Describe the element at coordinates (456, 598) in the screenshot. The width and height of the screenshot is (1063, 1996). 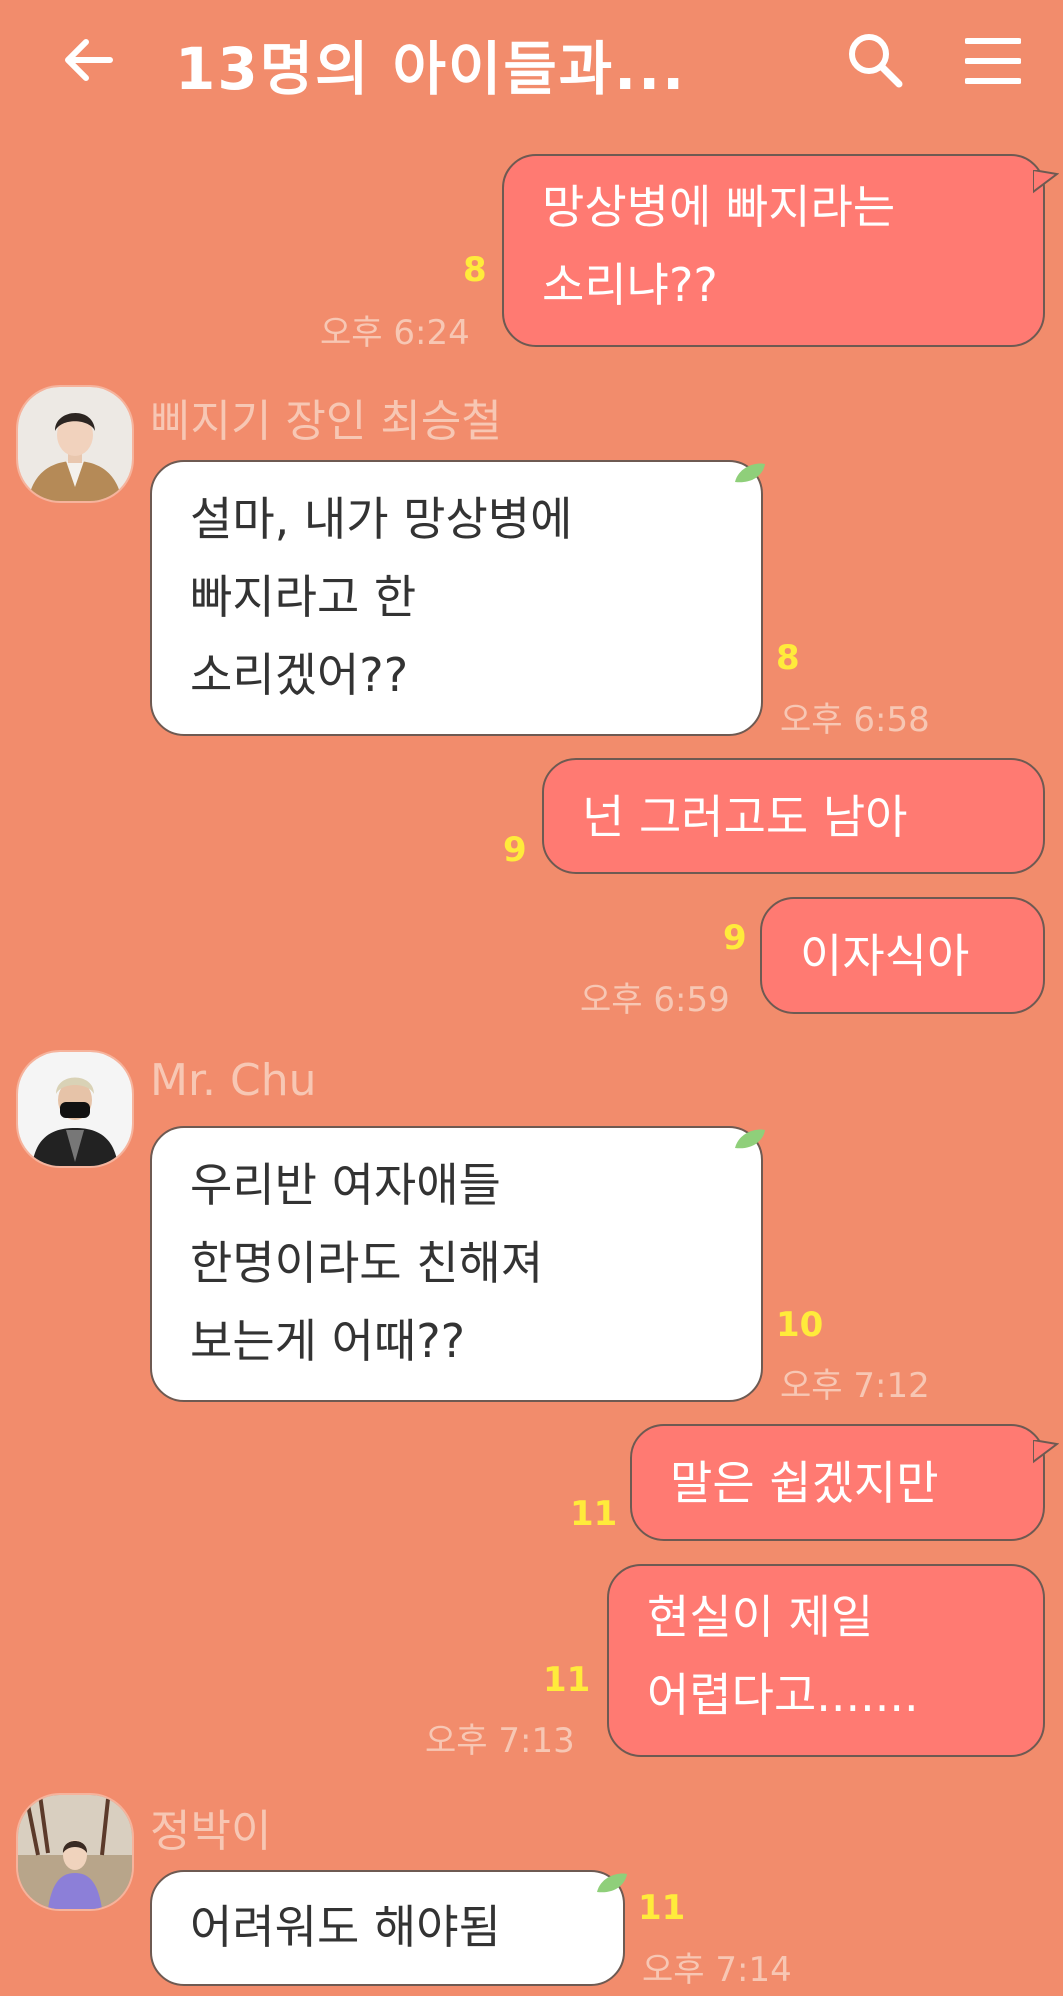
I see `incoming-message-bubble: 설마, 내가 망상병에 빠지라고 한 소리겠어??` at that location.